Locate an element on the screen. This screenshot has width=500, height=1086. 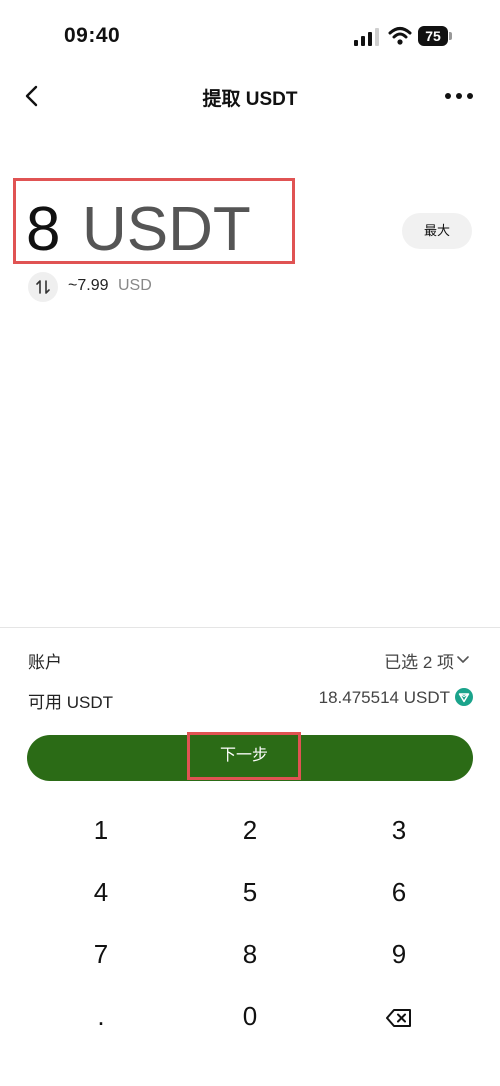
key-1: 1 is located at coordinates (101, 830).